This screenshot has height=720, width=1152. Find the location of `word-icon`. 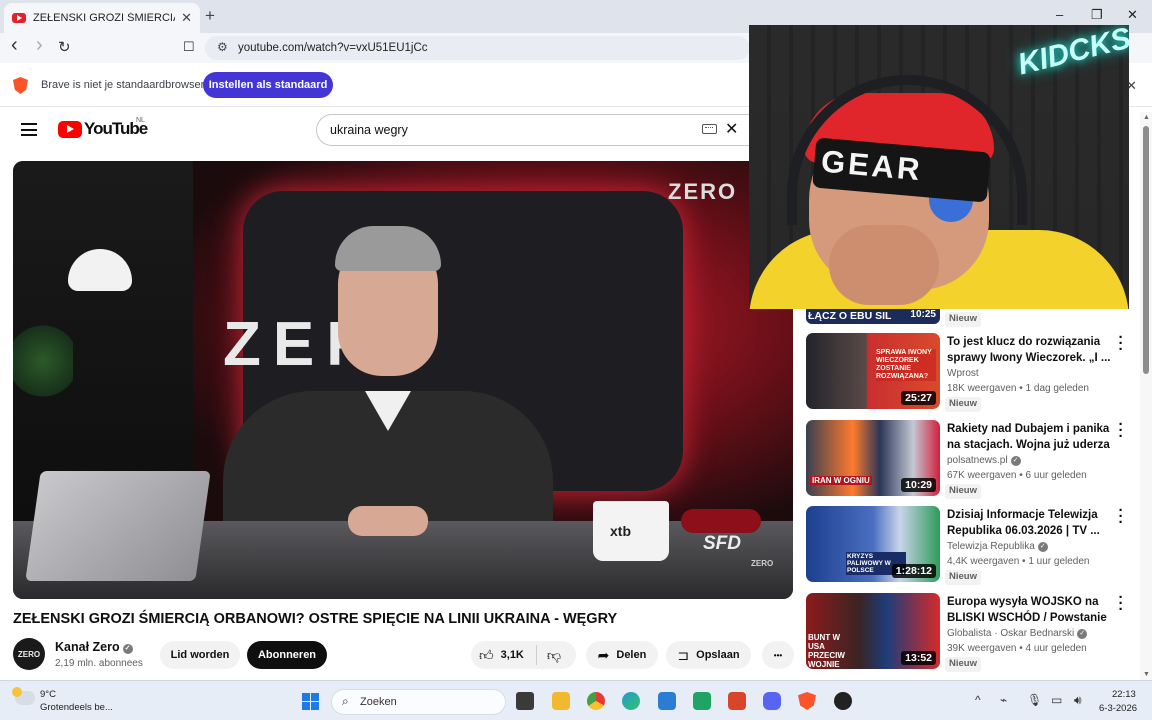

word-icon is located at coordinates (667, 701).